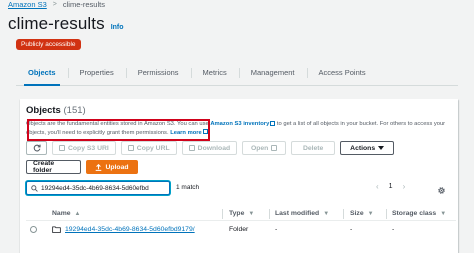 The image size is (474, 253). Describe the element at coordinates (53, 167) in the screenshot. I see `create-folder-button: Create folder` at that location.